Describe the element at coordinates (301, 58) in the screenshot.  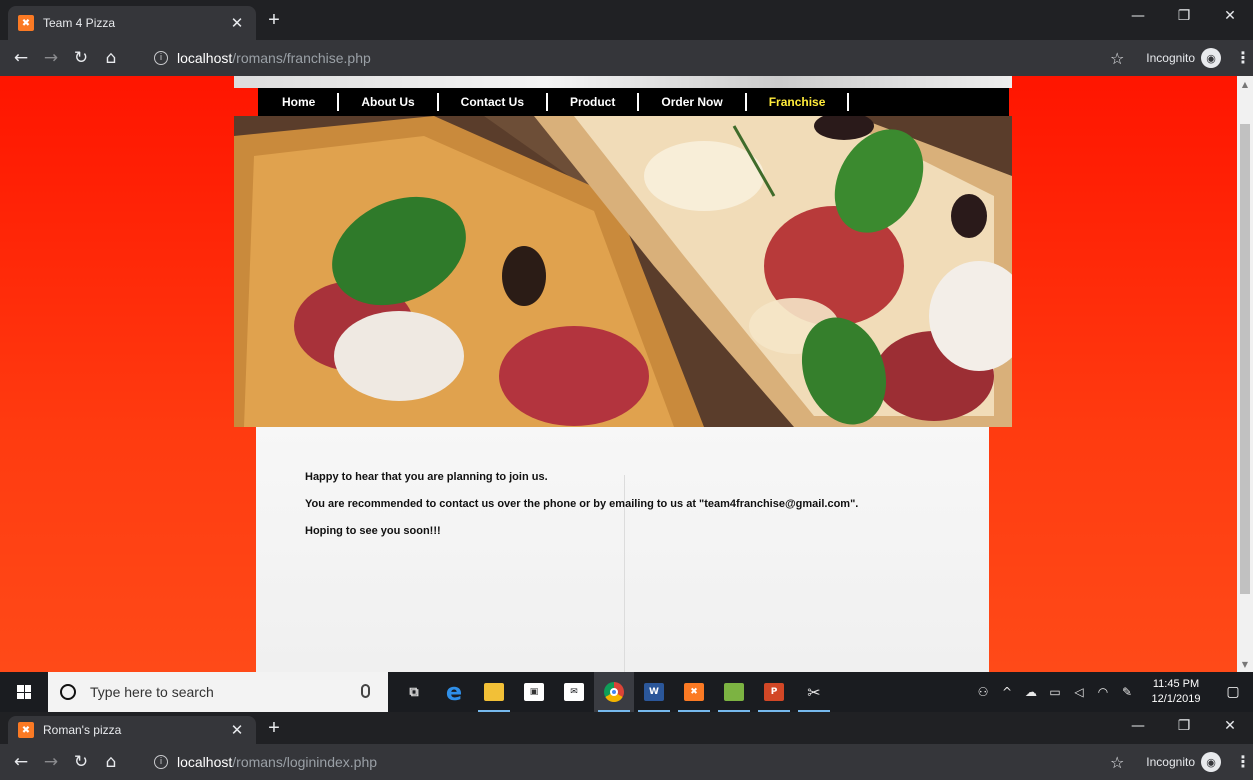
I see `url-path: /romans/franchise.php` at that location.